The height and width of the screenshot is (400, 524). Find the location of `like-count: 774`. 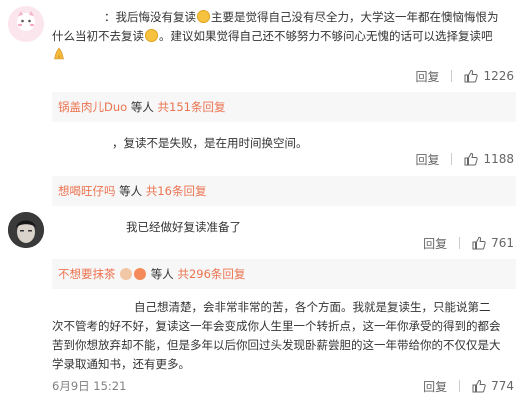

like-count: 774 is located at coordinates (502, 386).